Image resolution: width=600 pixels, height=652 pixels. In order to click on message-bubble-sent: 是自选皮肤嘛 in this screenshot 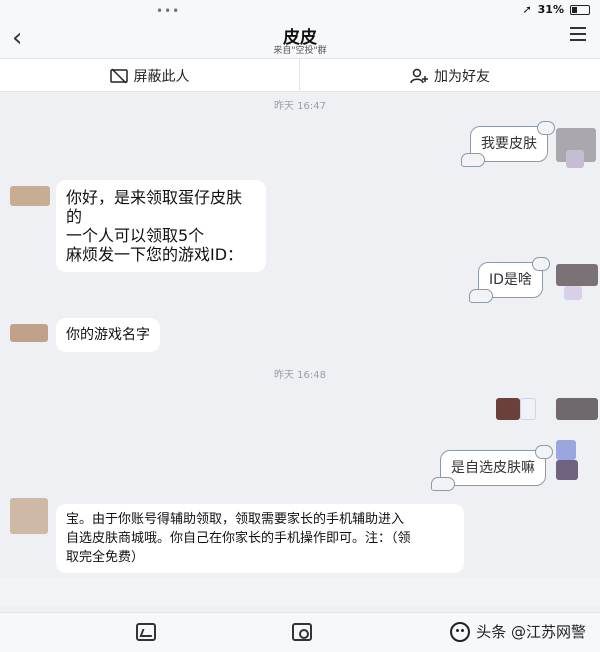, I will do `click(492, 468)`.